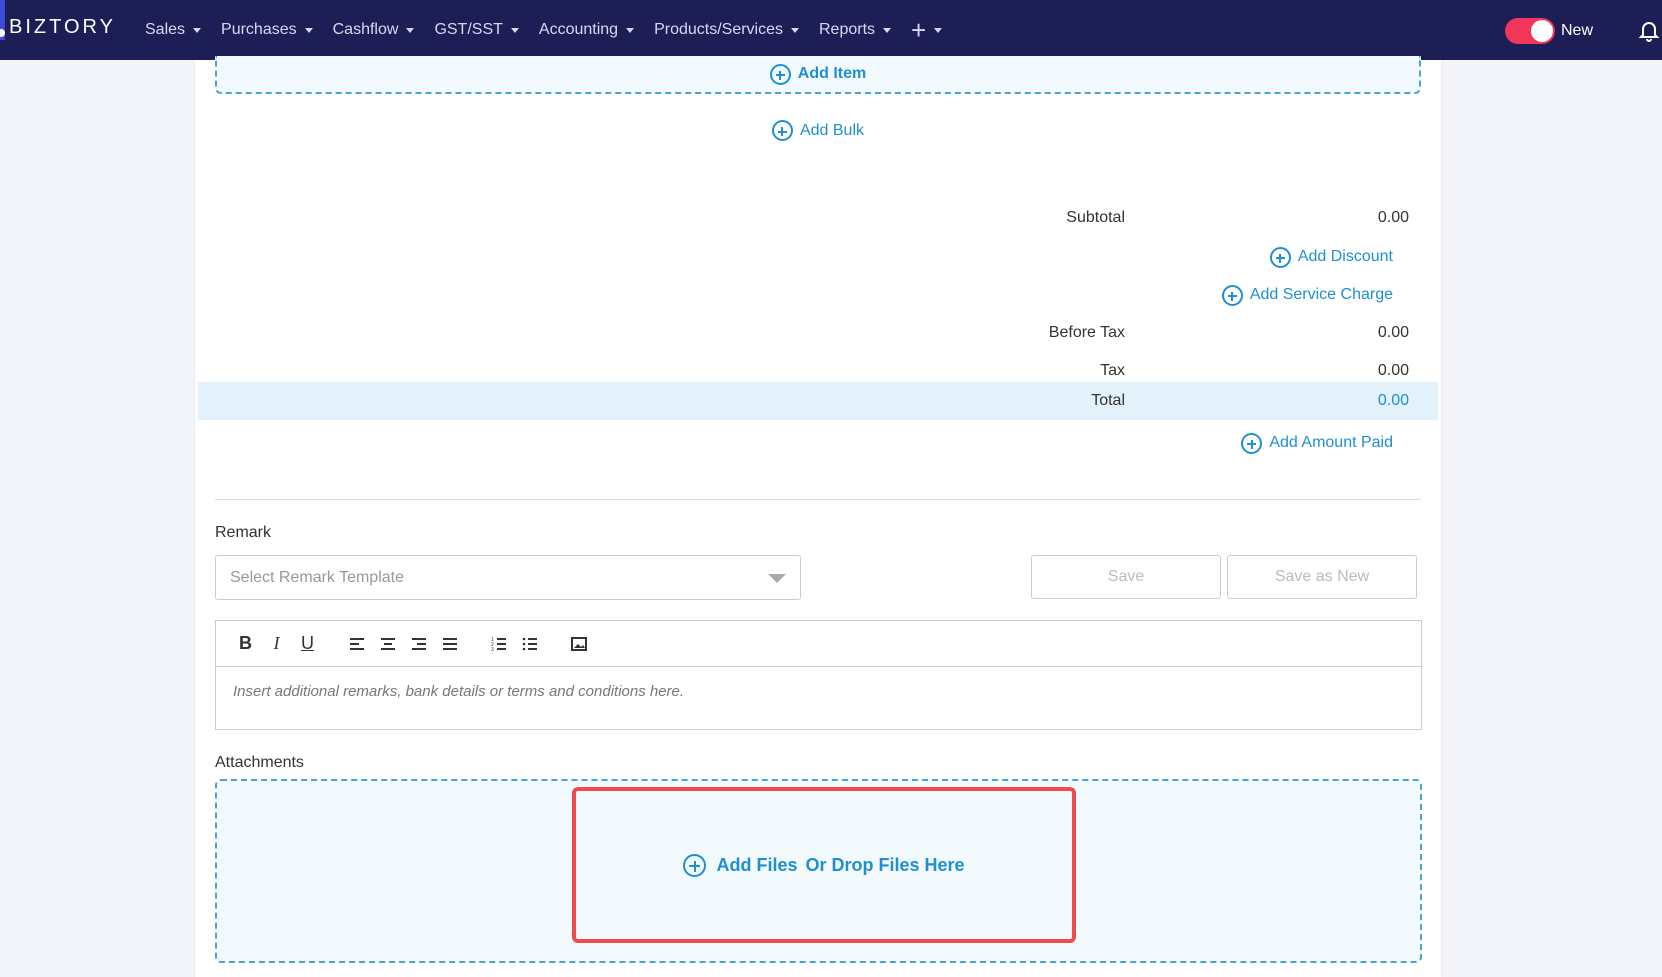 The width and height of the screenshot is (1662, 977). I want to click on brand-name: BIZTORY, so click(62, 27).